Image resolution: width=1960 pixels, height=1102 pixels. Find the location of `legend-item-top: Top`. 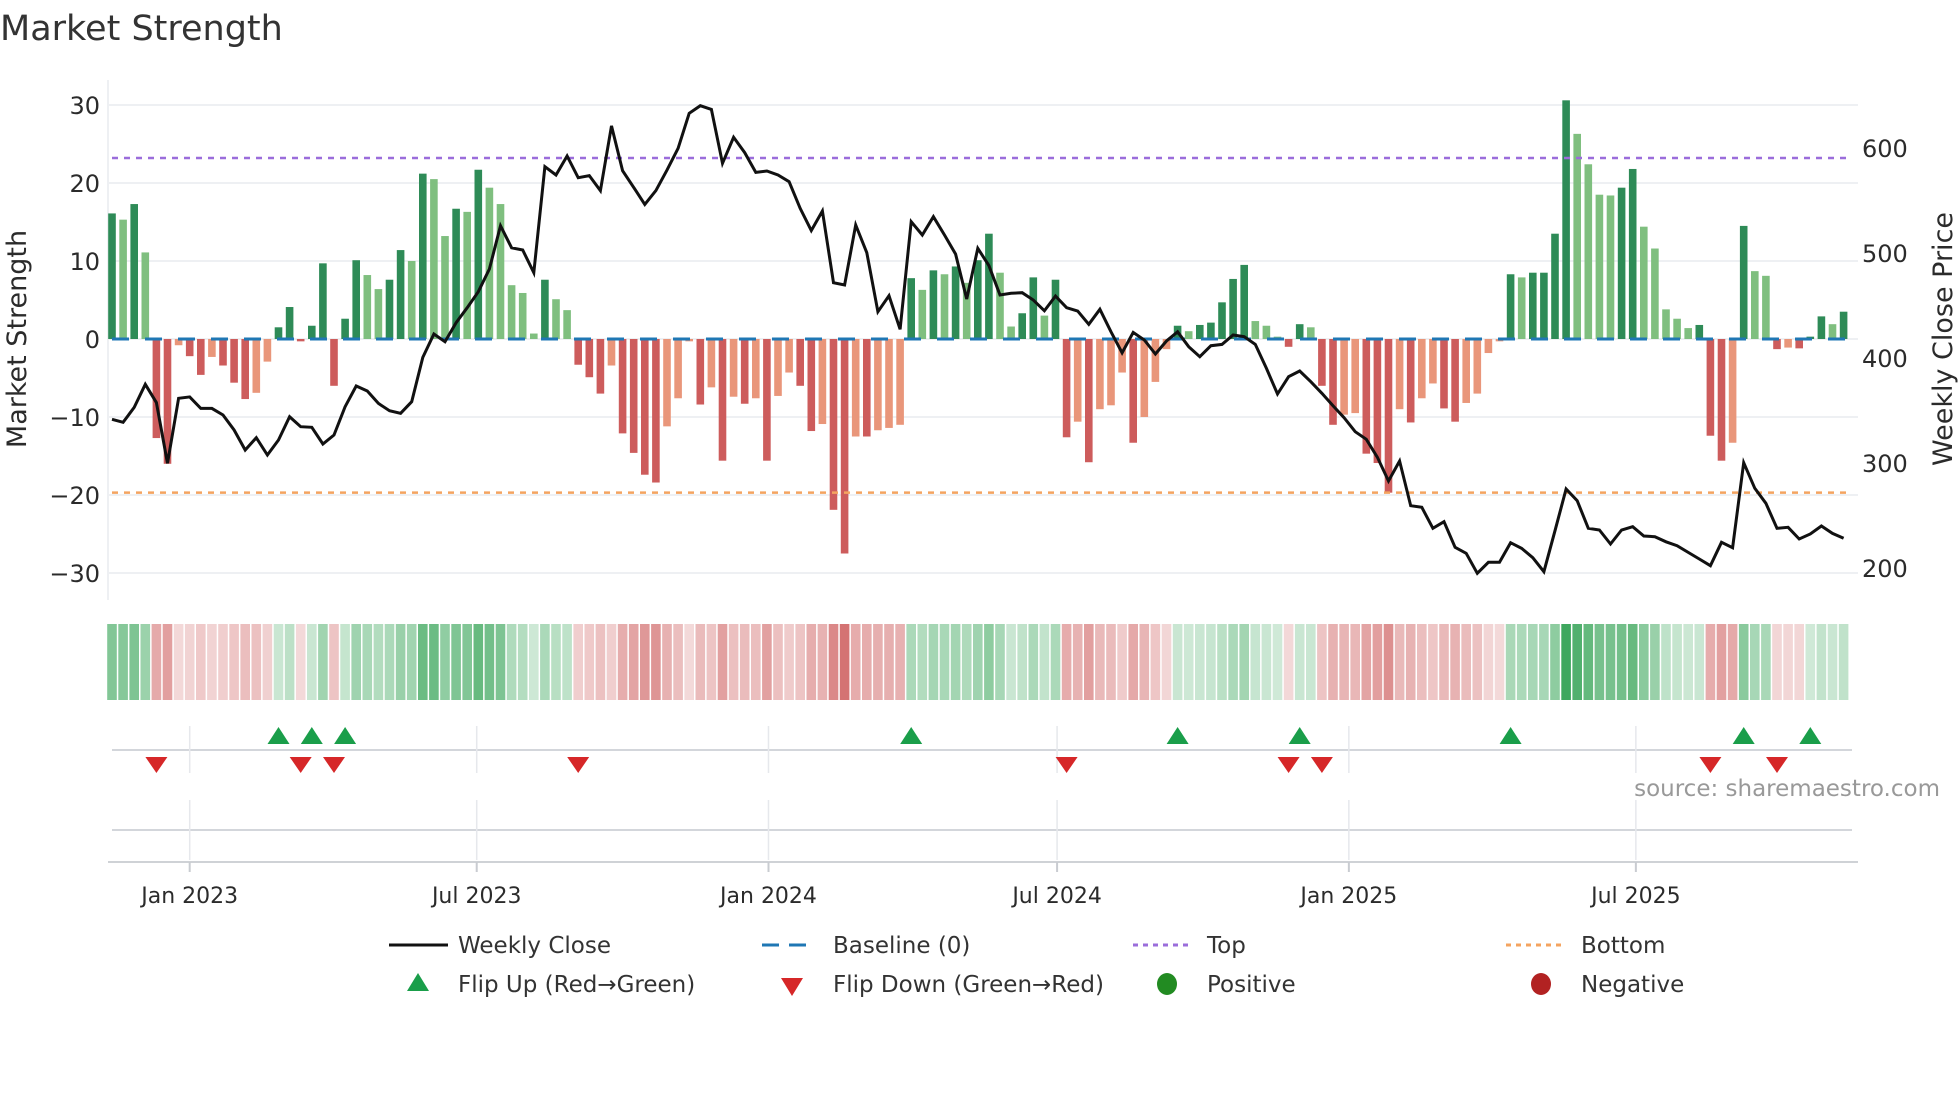

legend-item-top: Top is located at coordinates (1189, 946).